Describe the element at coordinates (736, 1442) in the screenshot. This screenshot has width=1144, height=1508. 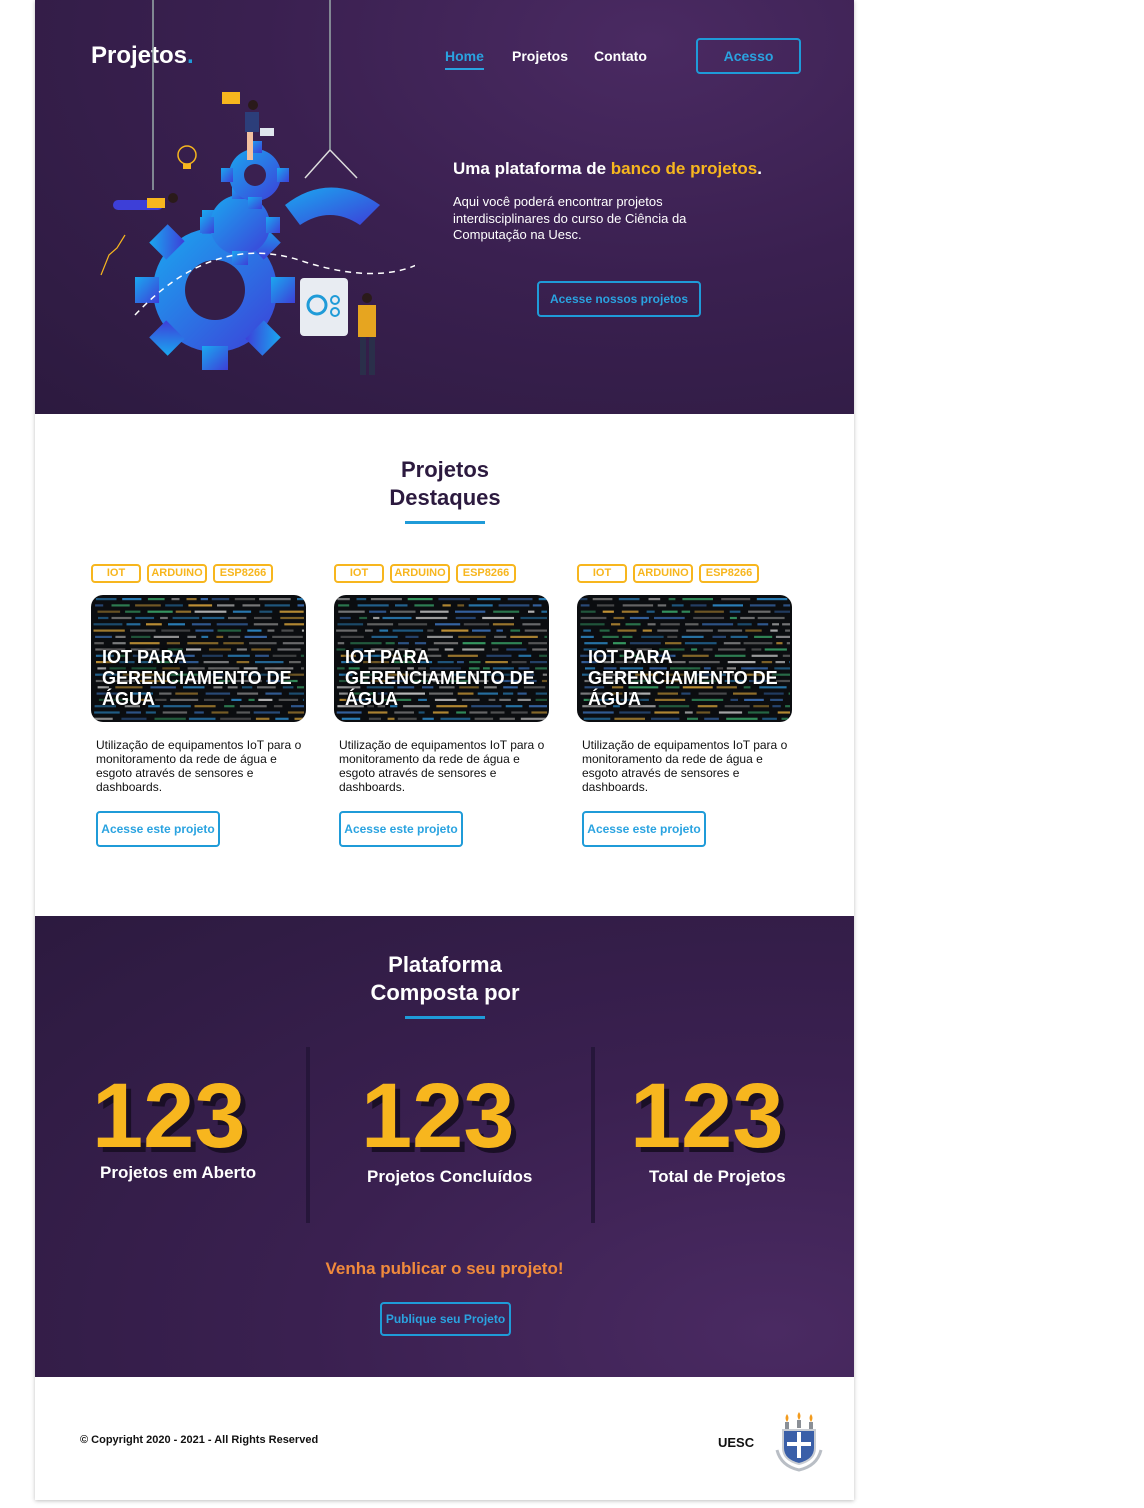
I see `institution-name: UESC` at that location.